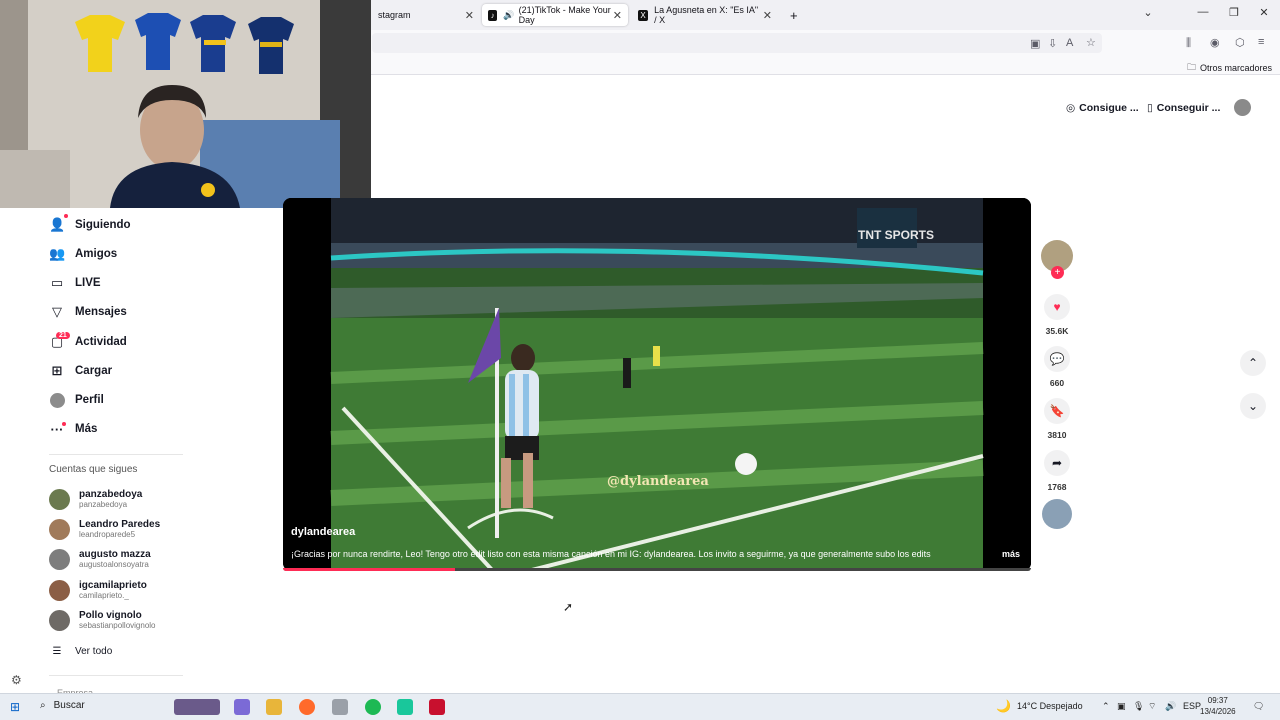  Describe the element at coordinates (95, 499) in the screenshot. I see `following-account: panzabedoya panzabedoya` at that location.